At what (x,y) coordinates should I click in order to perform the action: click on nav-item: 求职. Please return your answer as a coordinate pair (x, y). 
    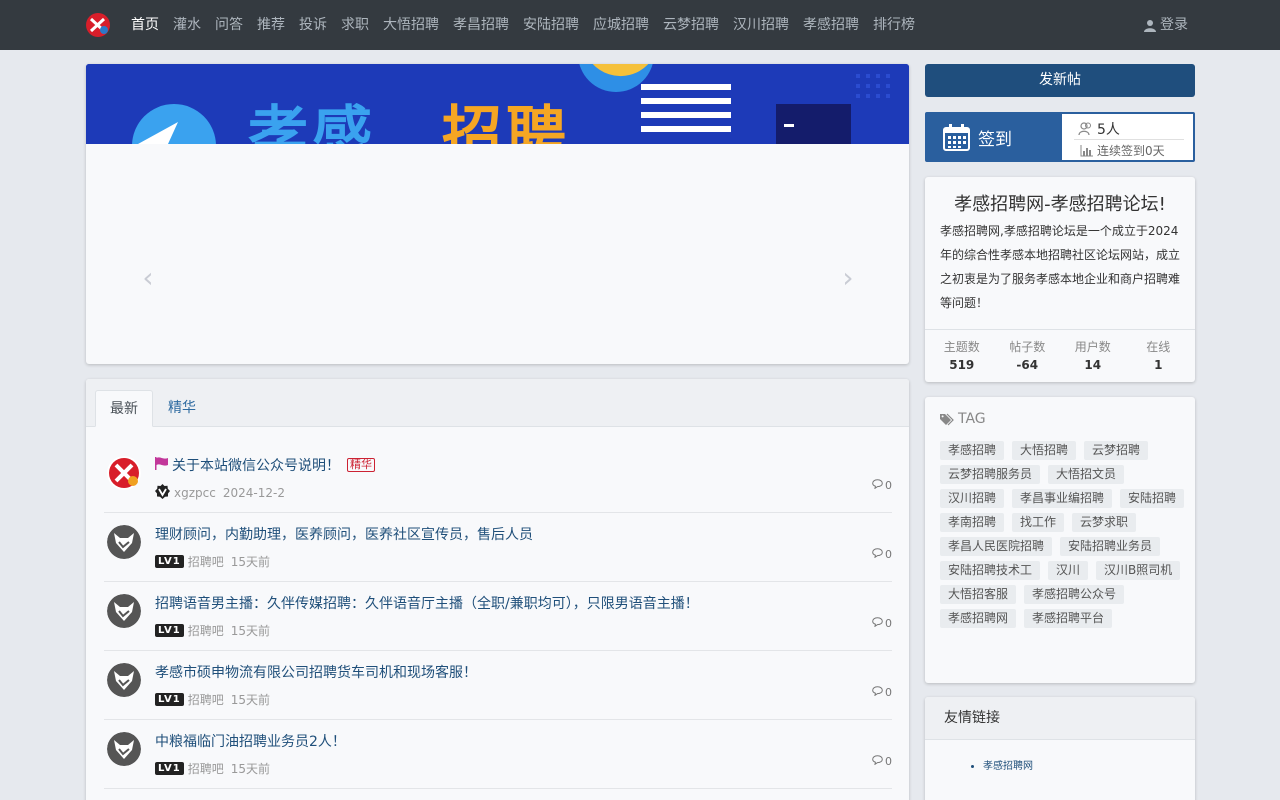
    Looking at the image, I should click on (355, 25).